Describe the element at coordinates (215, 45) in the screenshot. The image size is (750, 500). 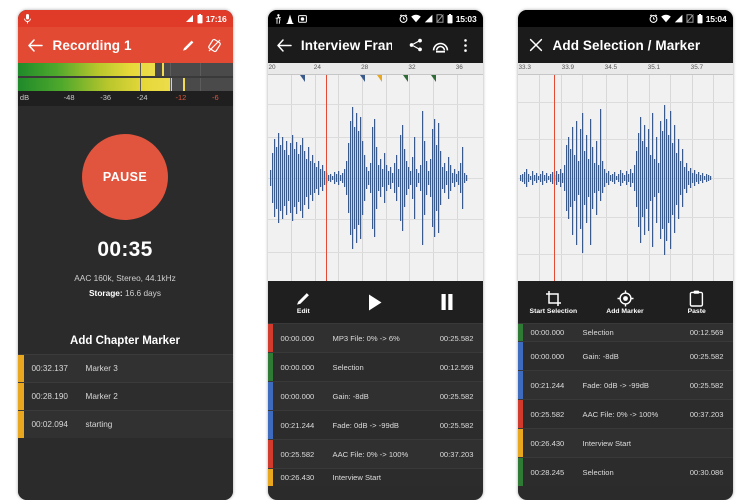
I see `no-rotate-icon` at that location.